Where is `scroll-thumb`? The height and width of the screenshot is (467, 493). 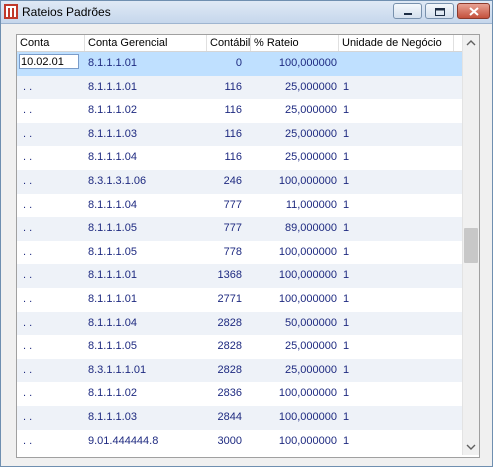 scroll-thumb is located at coordinates (471, 245).